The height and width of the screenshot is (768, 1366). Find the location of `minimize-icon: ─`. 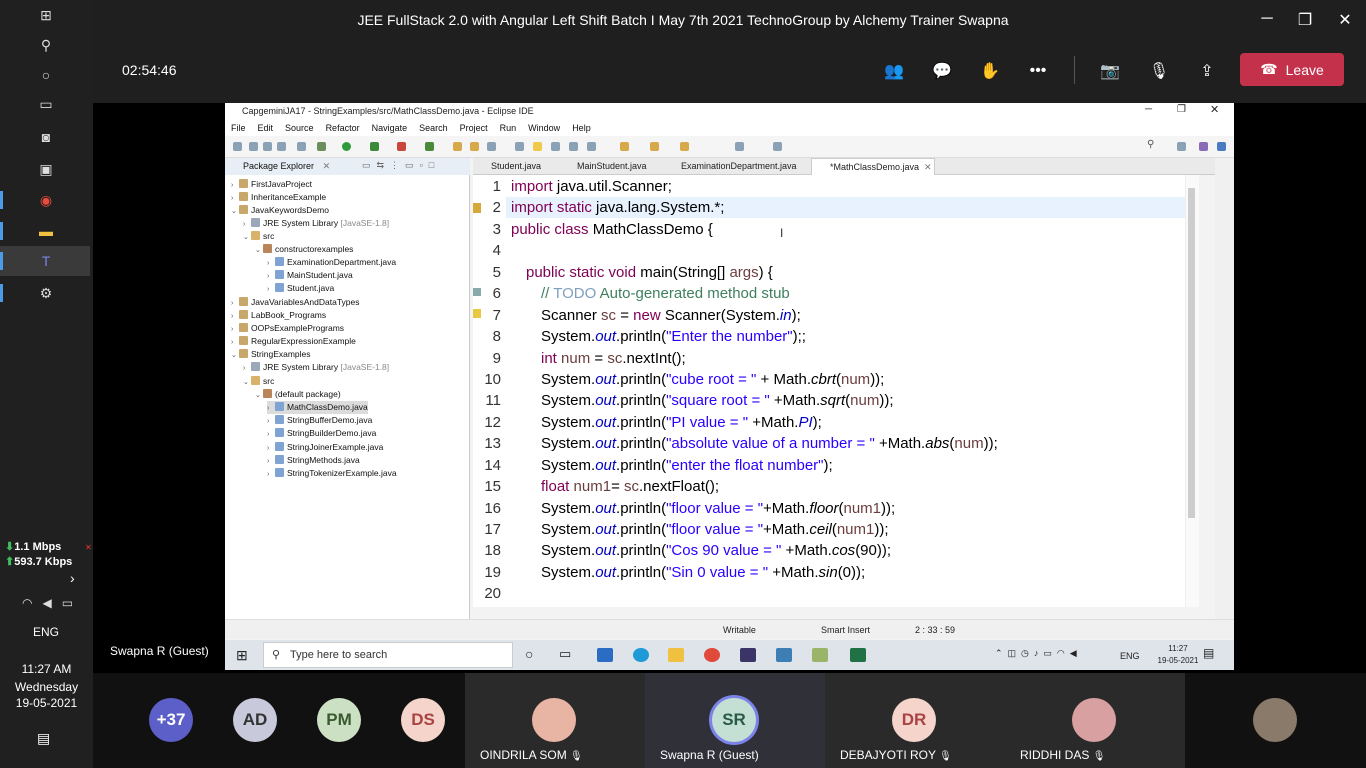

minimize-icon: ─ is located at coordinates (1267, 19).